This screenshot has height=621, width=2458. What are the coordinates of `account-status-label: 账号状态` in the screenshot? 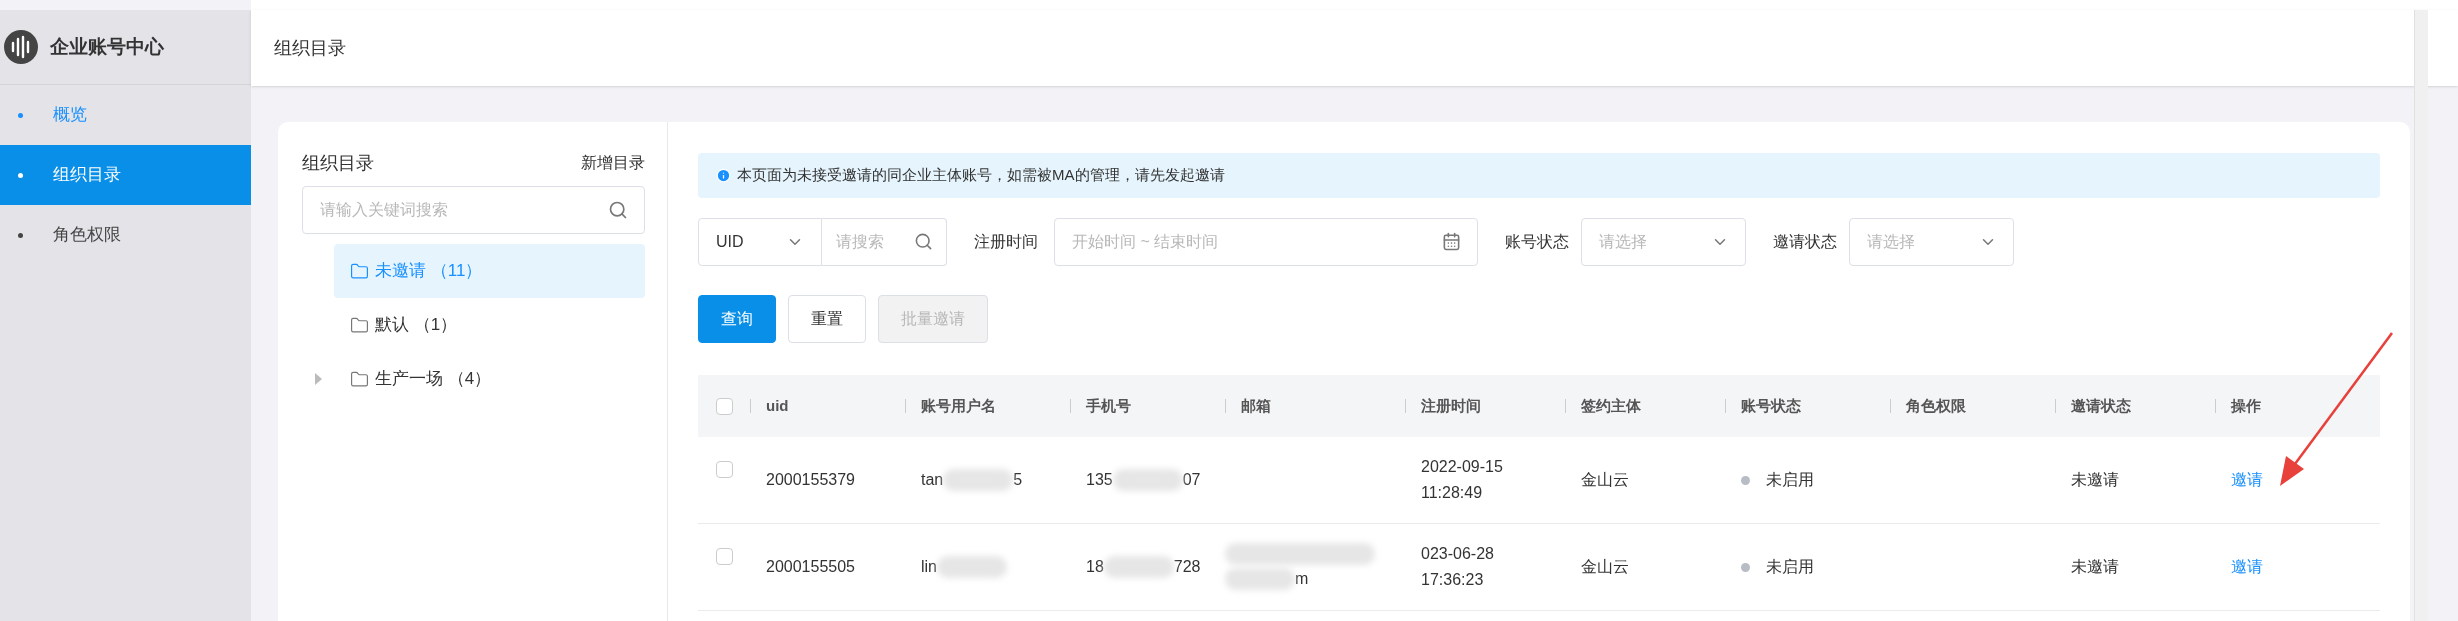 It's located at (1537, 242).